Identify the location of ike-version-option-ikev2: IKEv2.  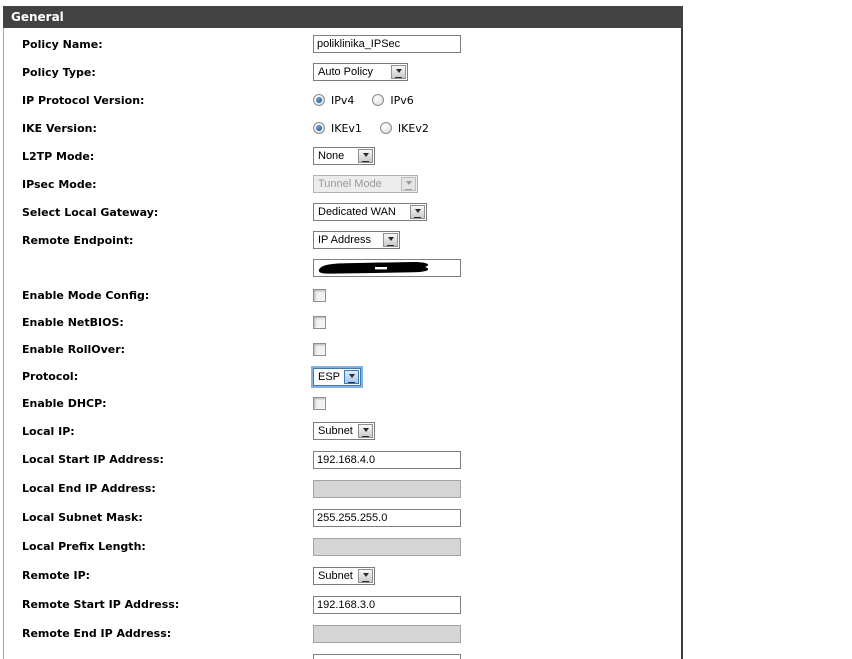
(404, 128).